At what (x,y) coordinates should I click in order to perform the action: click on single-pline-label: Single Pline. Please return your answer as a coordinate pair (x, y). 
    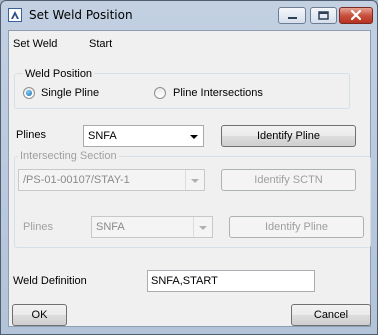
    Looking at the image, I should click on (70, 93).